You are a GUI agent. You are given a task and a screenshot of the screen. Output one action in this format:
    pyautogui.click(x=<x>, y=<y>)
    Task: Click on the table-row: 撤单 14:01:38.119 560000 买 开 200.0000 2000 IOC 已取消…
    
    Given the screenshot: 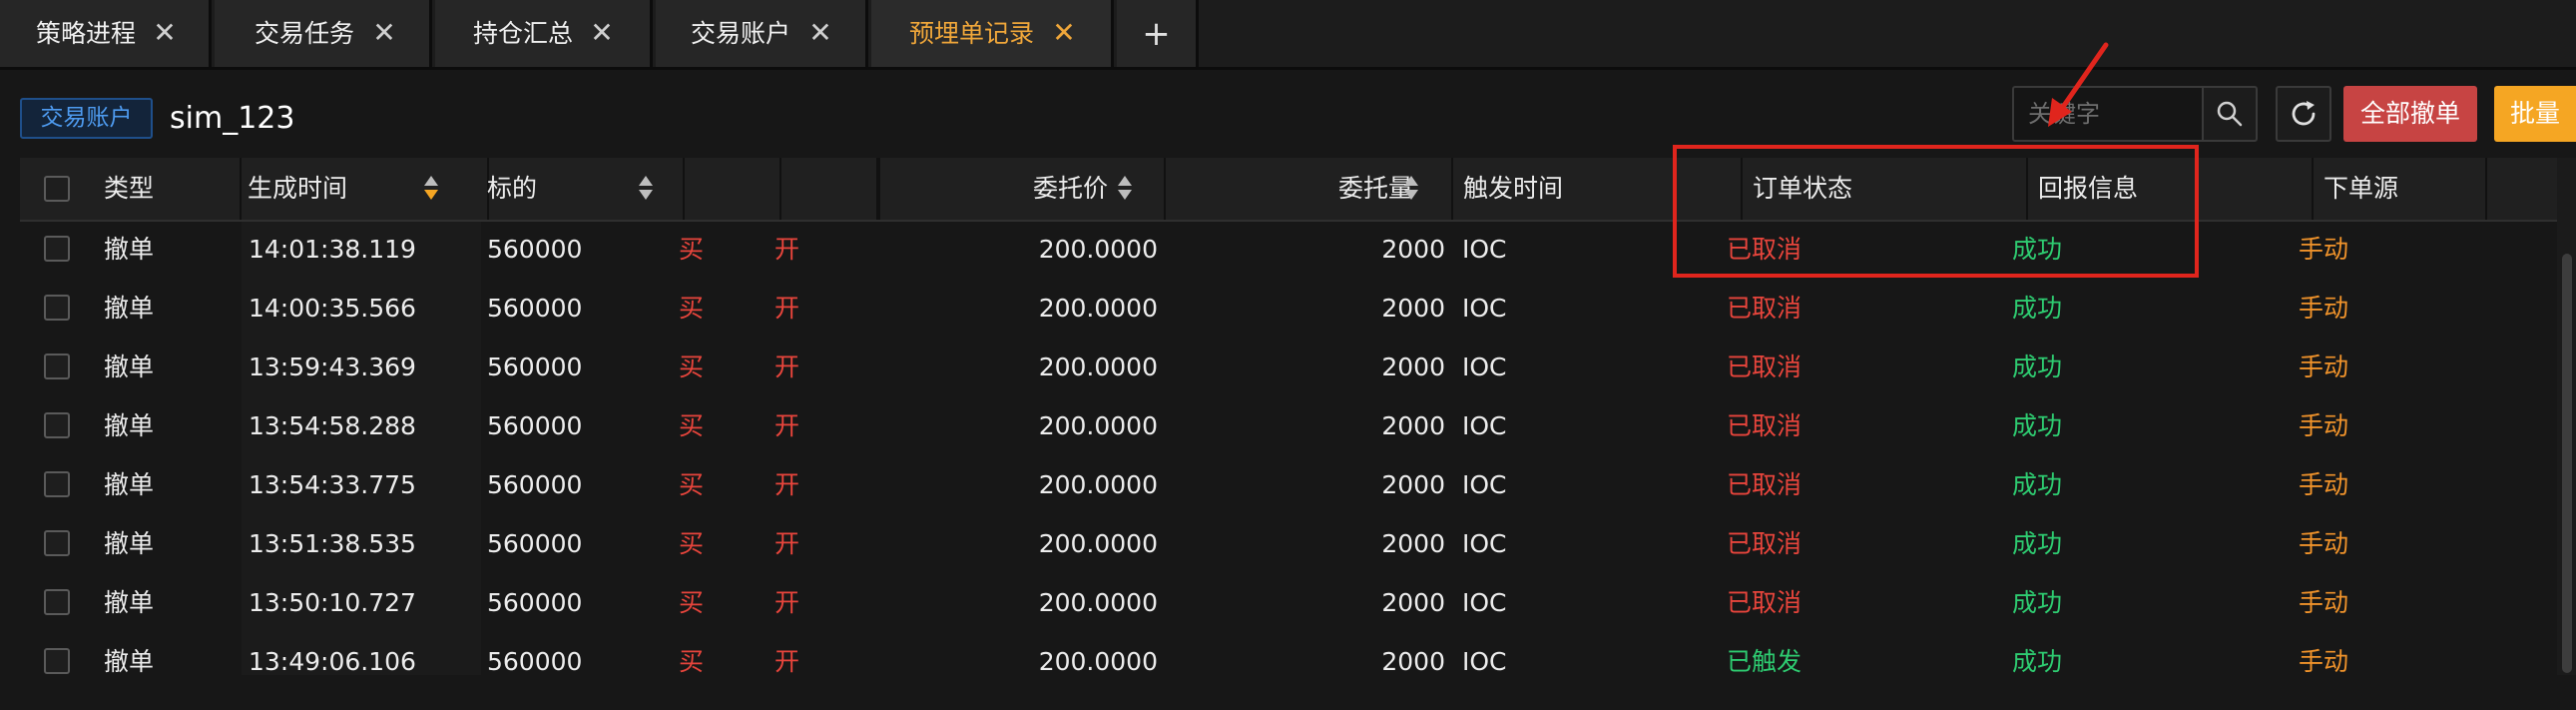 What is the action you would take?
    pyautogui.click(x=1290, y=249)
    